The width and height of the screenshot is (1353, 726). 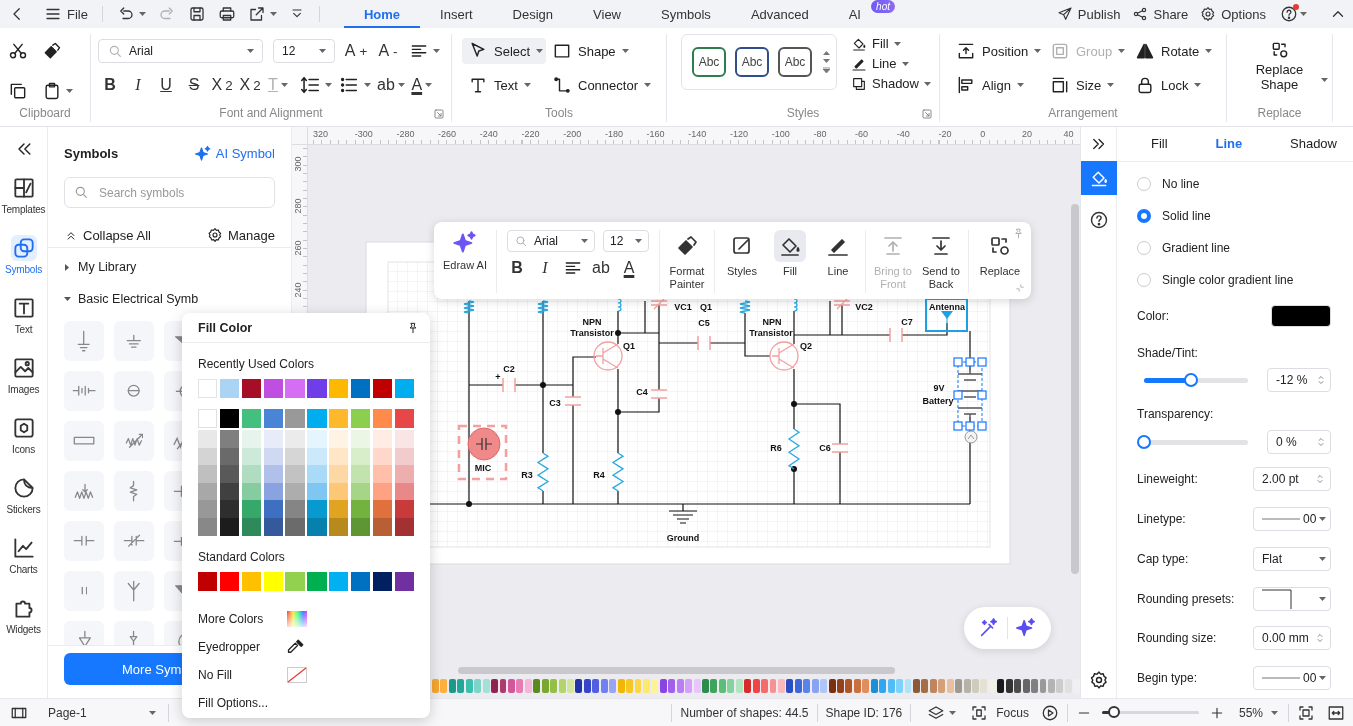 What do you see at coordinates (1175, 51) in the screenshot?
I see `rotate-button: Rotate` at bounding box center [1175, 51].